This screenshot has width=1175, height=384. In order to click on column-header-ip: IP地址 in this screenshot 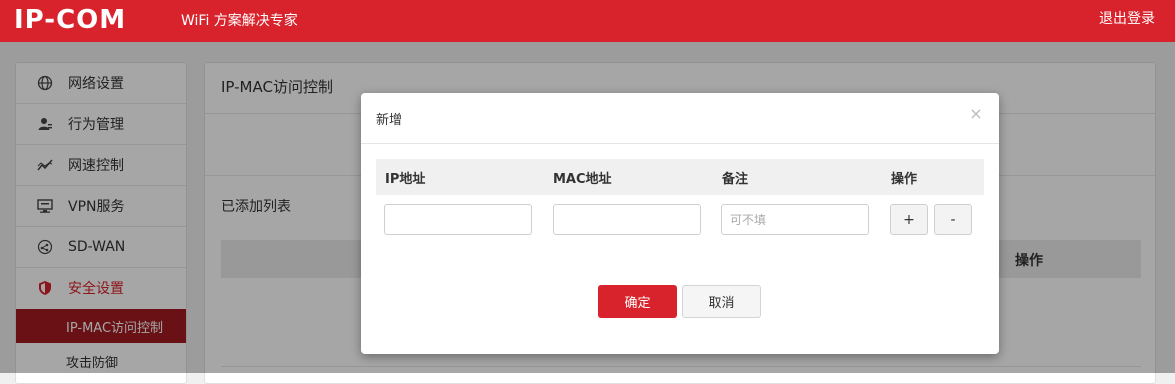, I will do `click(405, 179)`.